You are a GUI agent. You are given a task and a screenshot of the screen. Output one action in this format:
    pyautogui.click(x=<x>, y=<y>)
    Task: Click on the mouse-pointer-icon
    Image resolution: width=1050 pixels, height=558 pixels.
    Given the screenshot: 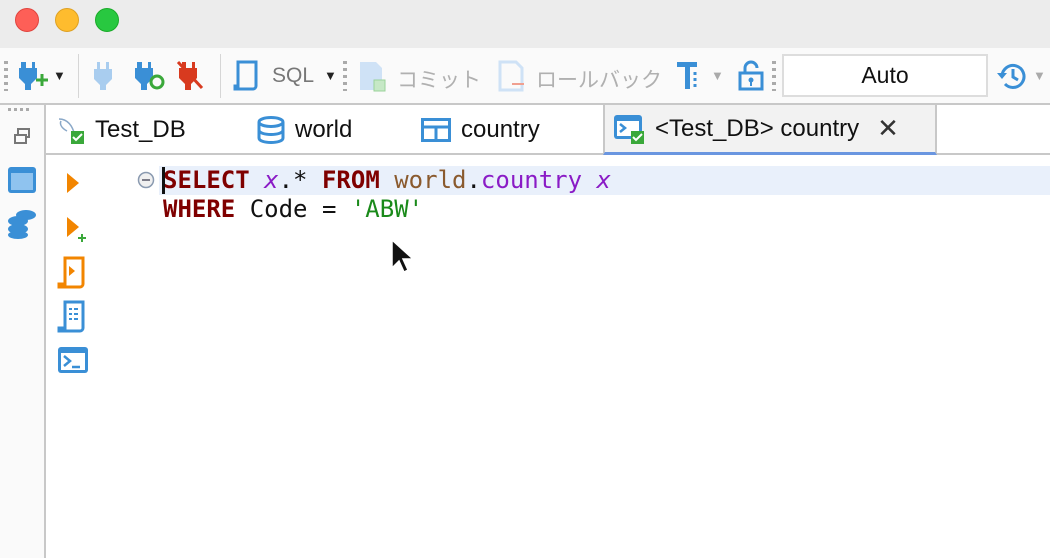 What is the action you would take?
    pyautogui.click(x=403, y=256)
    